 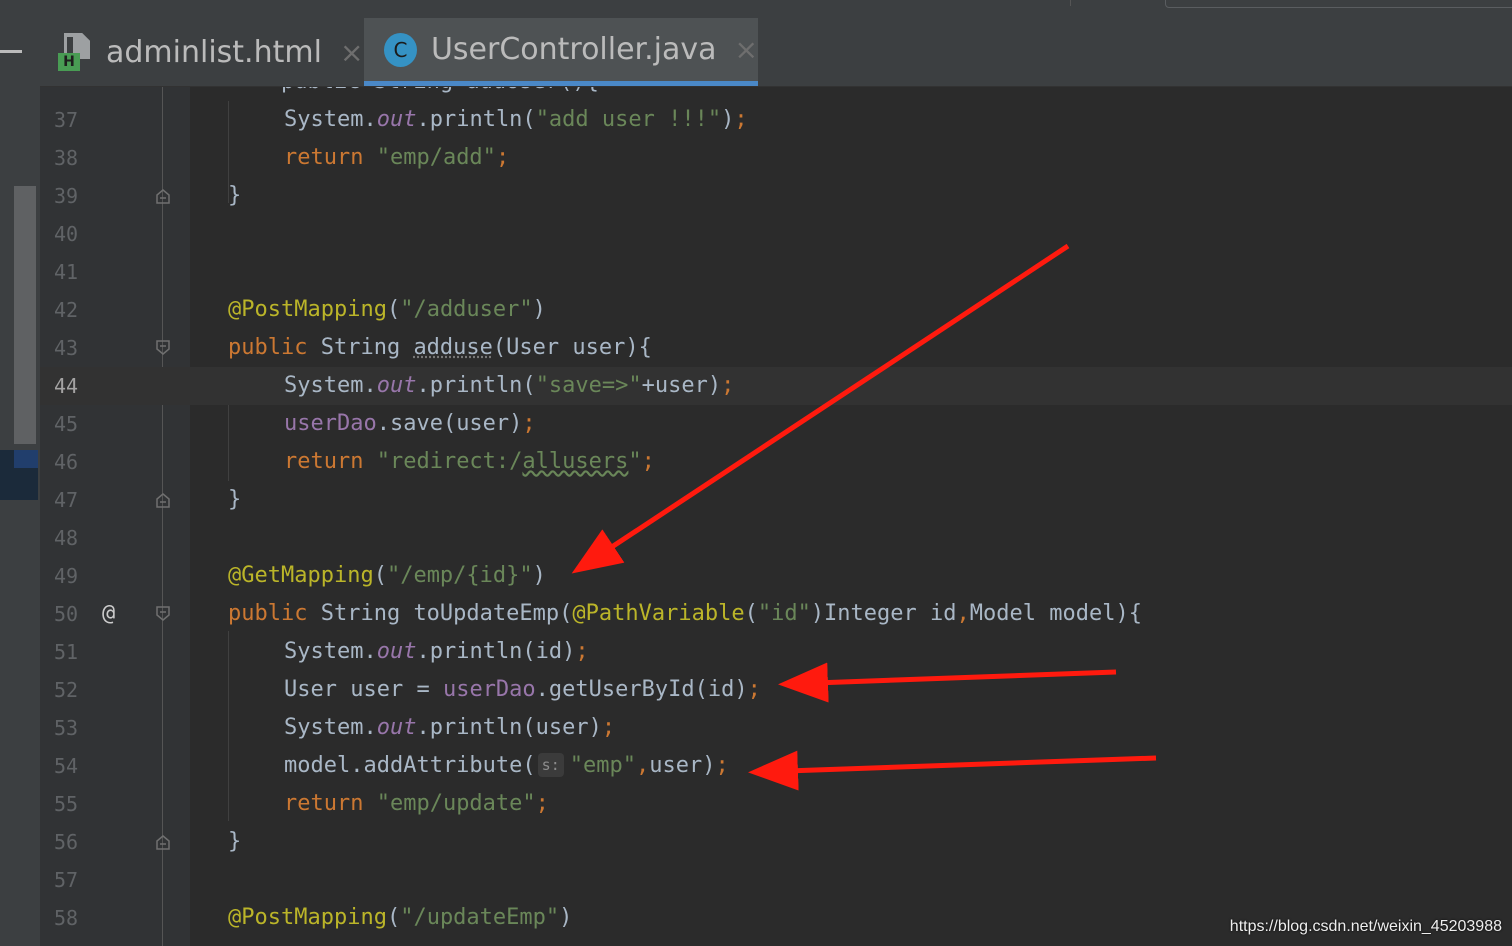 I want to click on code-line: 49 @GetMapping("/emp/{id}"), so click(x=776, y=576).